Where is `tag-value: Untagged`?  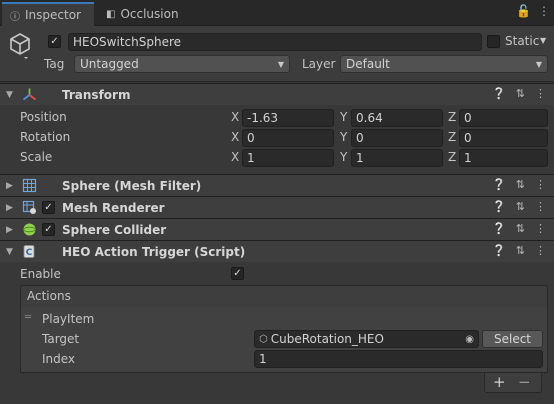
tag-value: Untagged is located at coordinates (109, 64).